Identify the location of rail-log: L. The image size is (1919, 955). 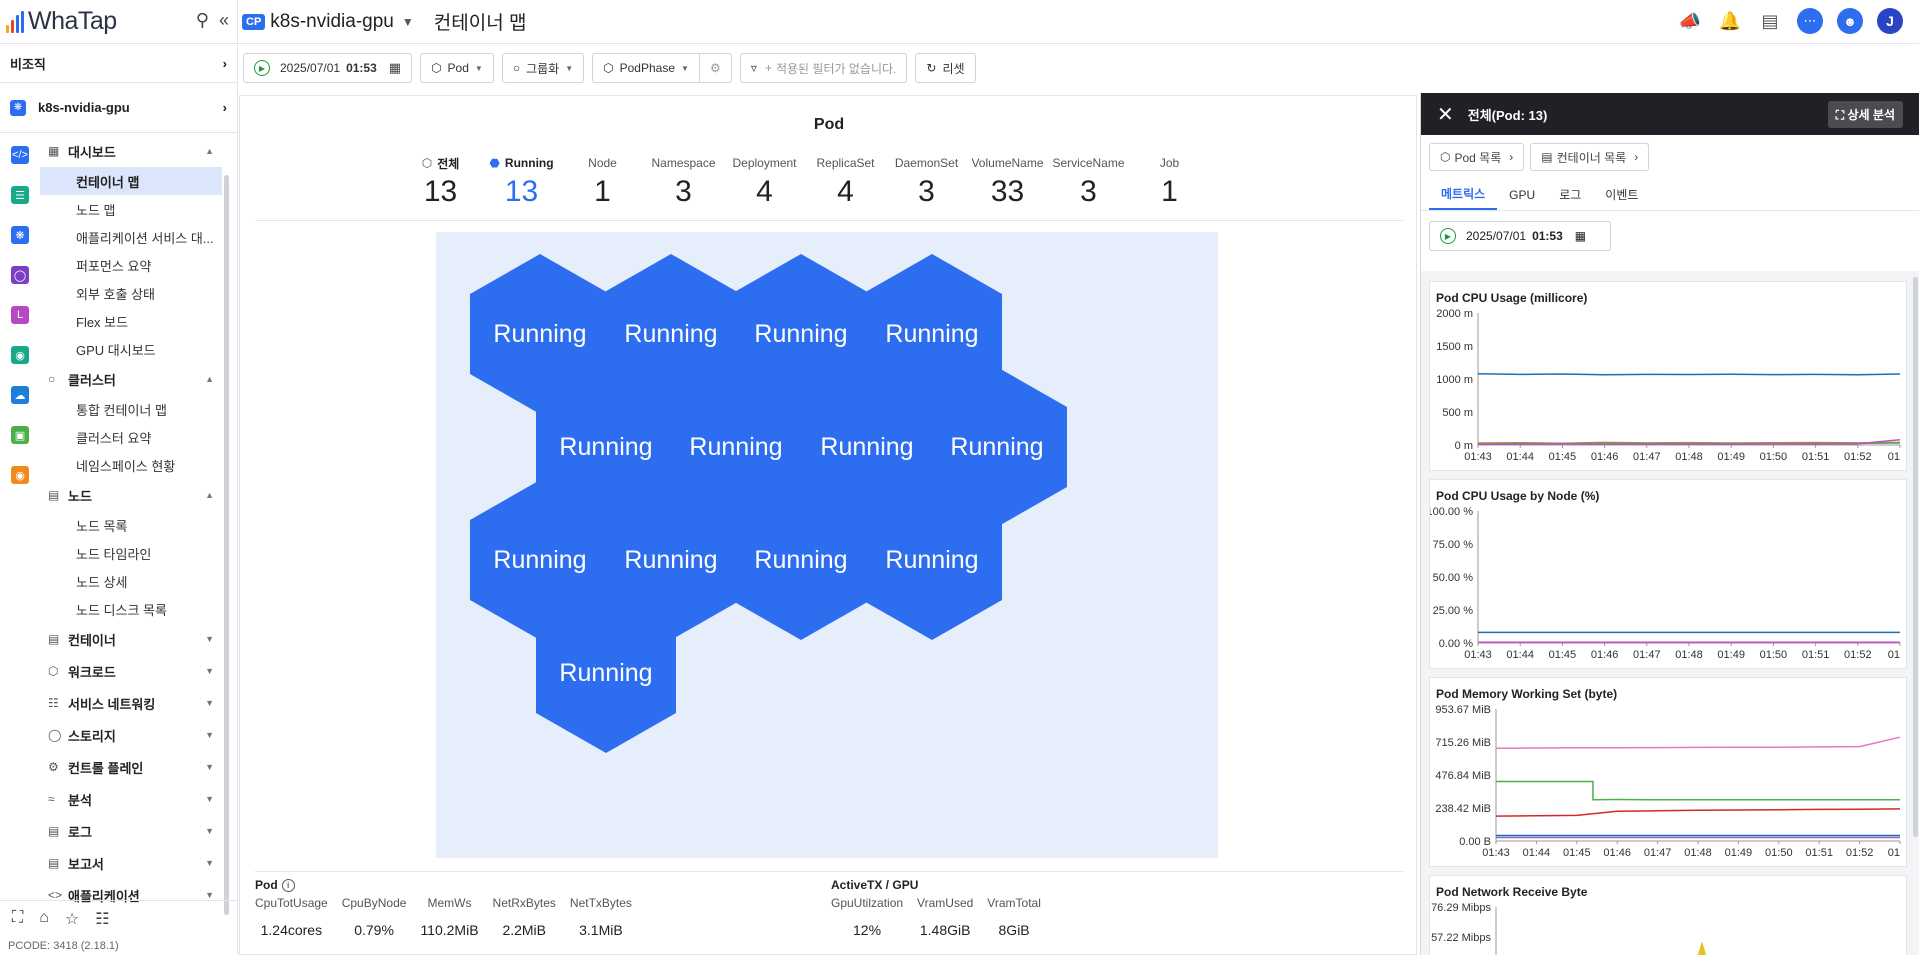
(20, 315).